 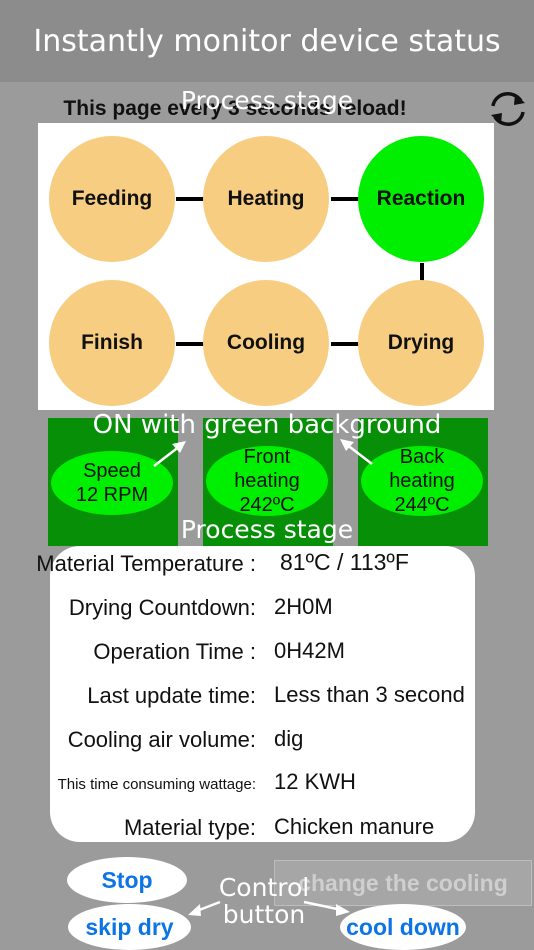 I want to click on stage-label: Heating, so click(x=266, y=198).